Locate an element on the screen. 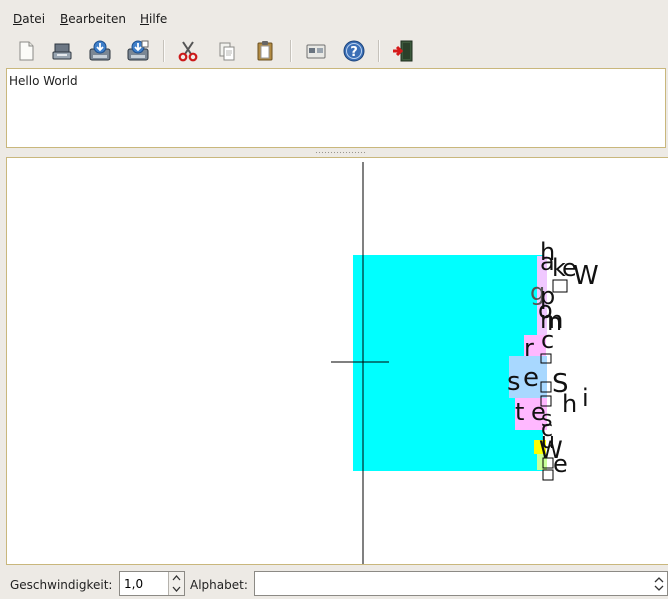 This screenshot has height=599, width=668. node-letter: c is located at coordinates (547, 340).